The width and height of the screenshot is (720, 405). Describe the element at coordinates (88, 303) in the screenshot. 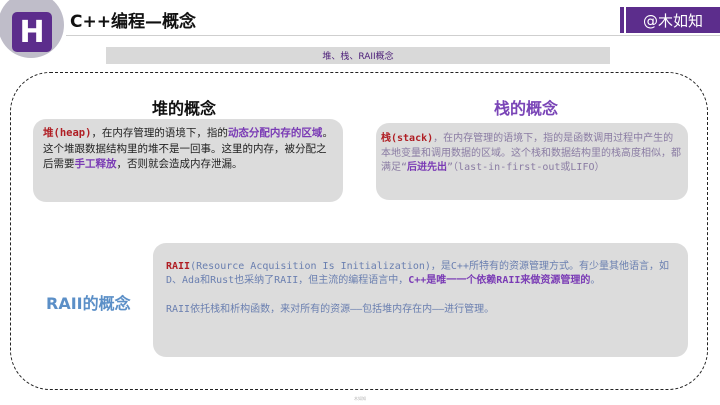

I see `raii-title: RAII的概念` at that location.